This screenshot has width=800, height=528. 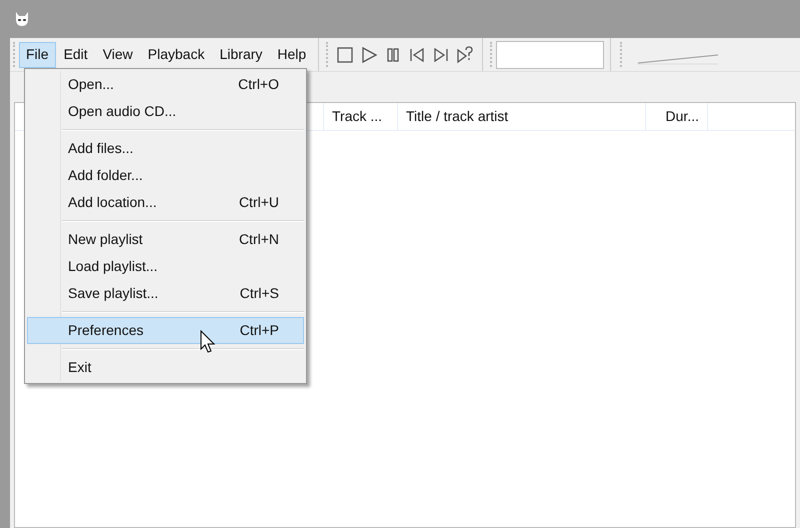 What do you see at coordinates (292, 55) in the screenshot?
I see `menu-bar-item: Help` at bounding box center [292, 55].